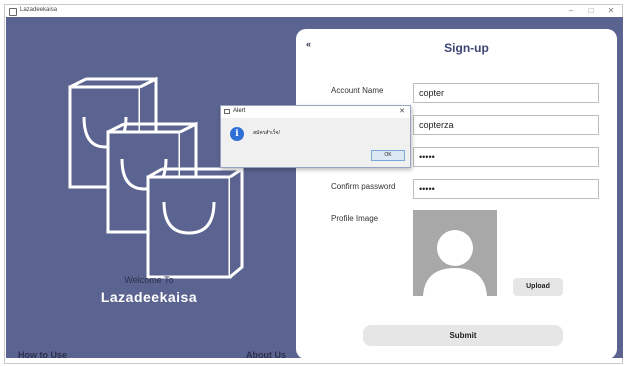 This screenshot has height=366, width=627. I want to click on username-field: copterza, so click(506, 125).